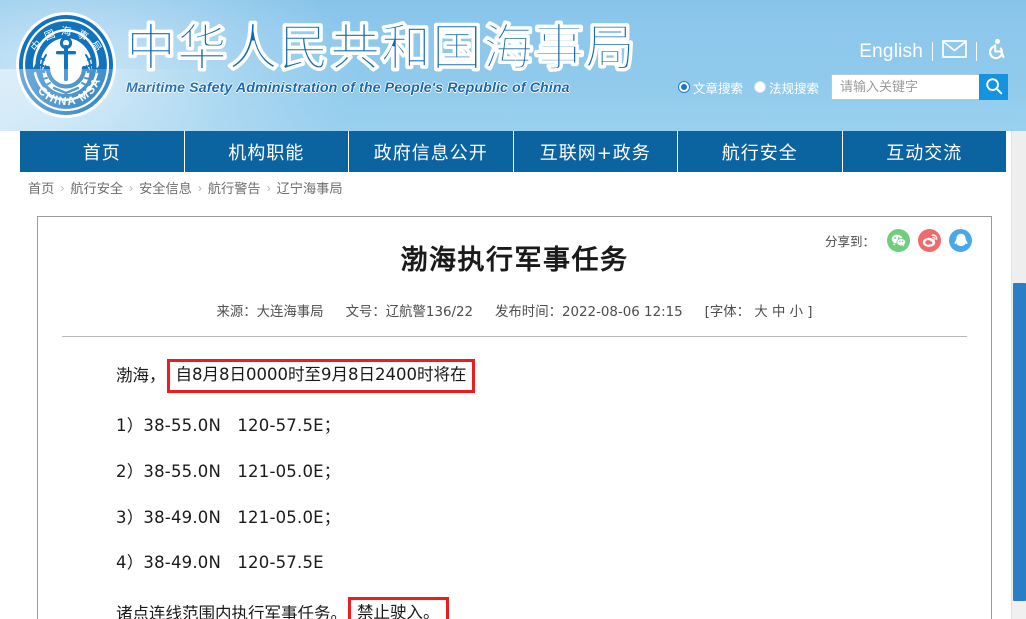 The height and width of the screenshot is (619, 1026). I want to click on radio-regulation-search: 法规搜索, so click(786, 87).